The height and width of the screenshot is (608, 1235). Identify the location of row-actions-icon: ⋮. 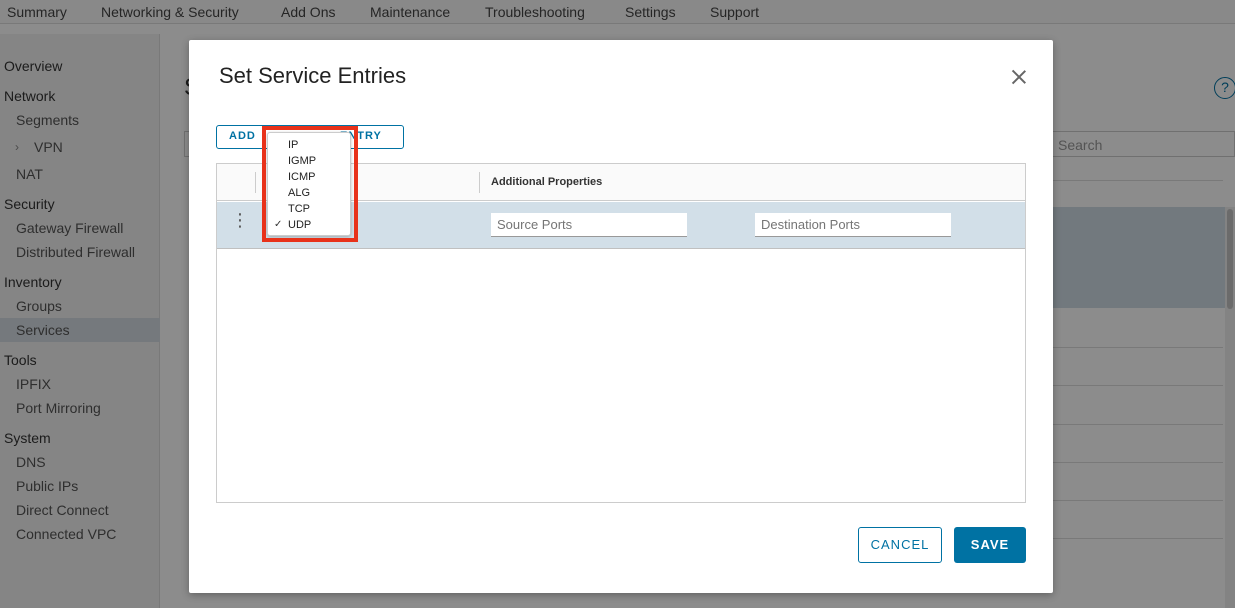
(240, 220).